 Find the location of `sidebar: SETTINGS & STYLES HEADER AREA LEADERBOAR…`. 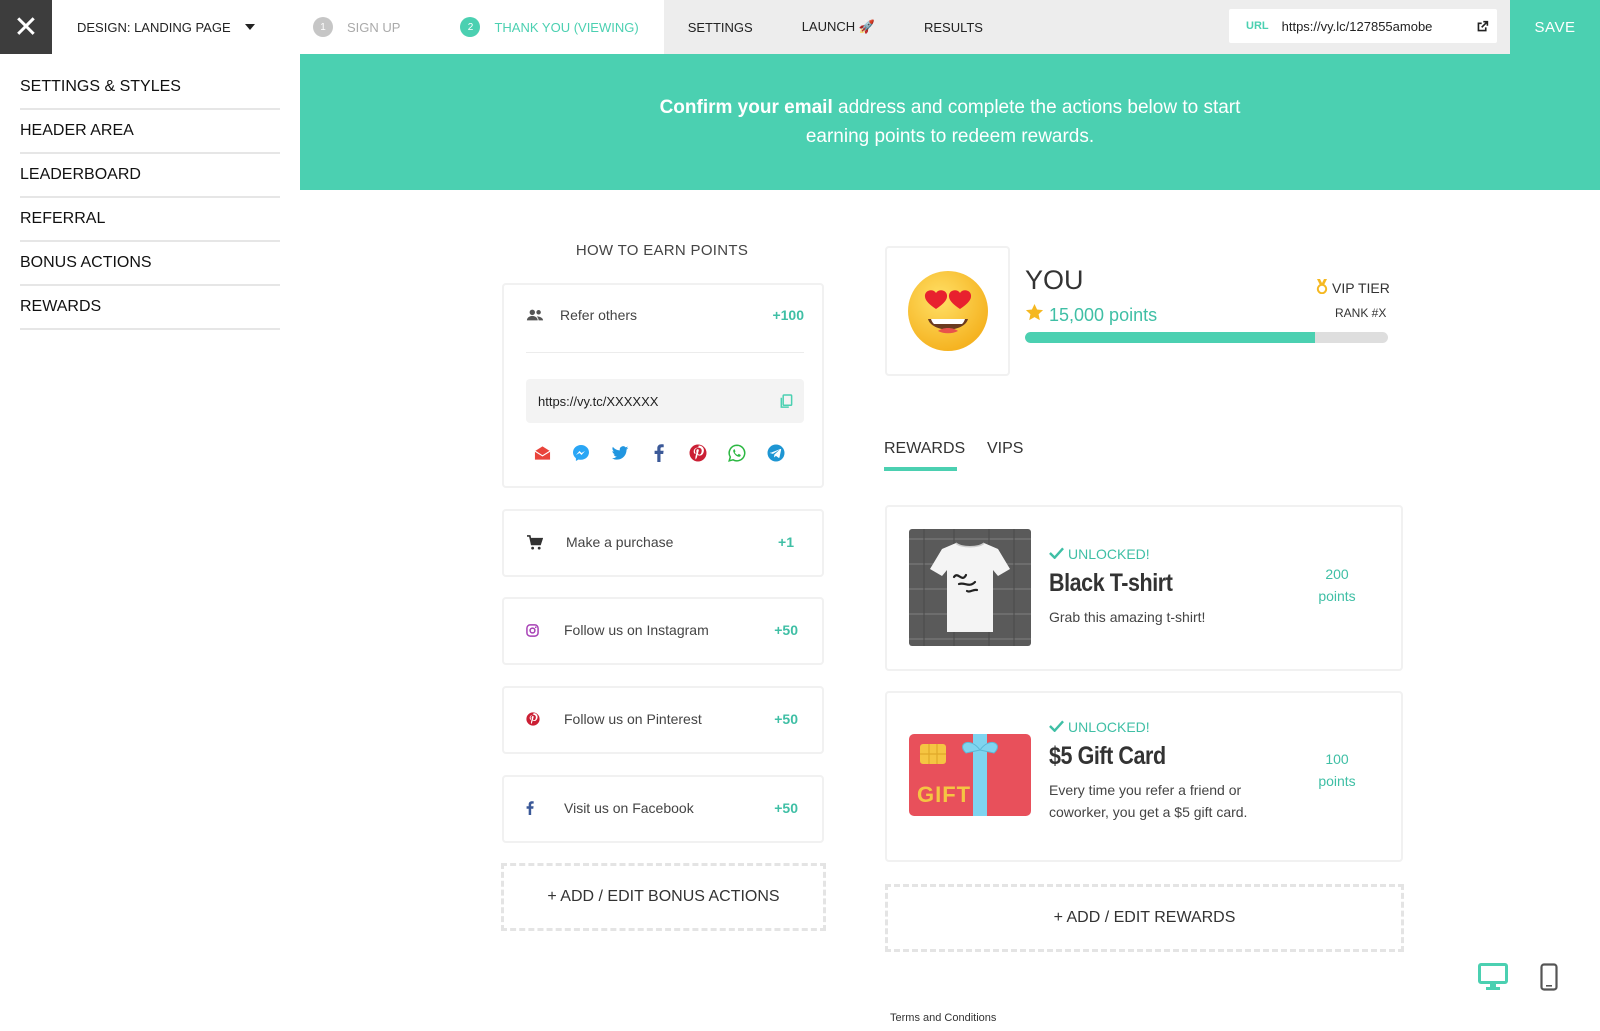

sidebar: SETTINGS & STYLES HEADER AREA LEADERBOAR… is located at coordinates (150, 198).